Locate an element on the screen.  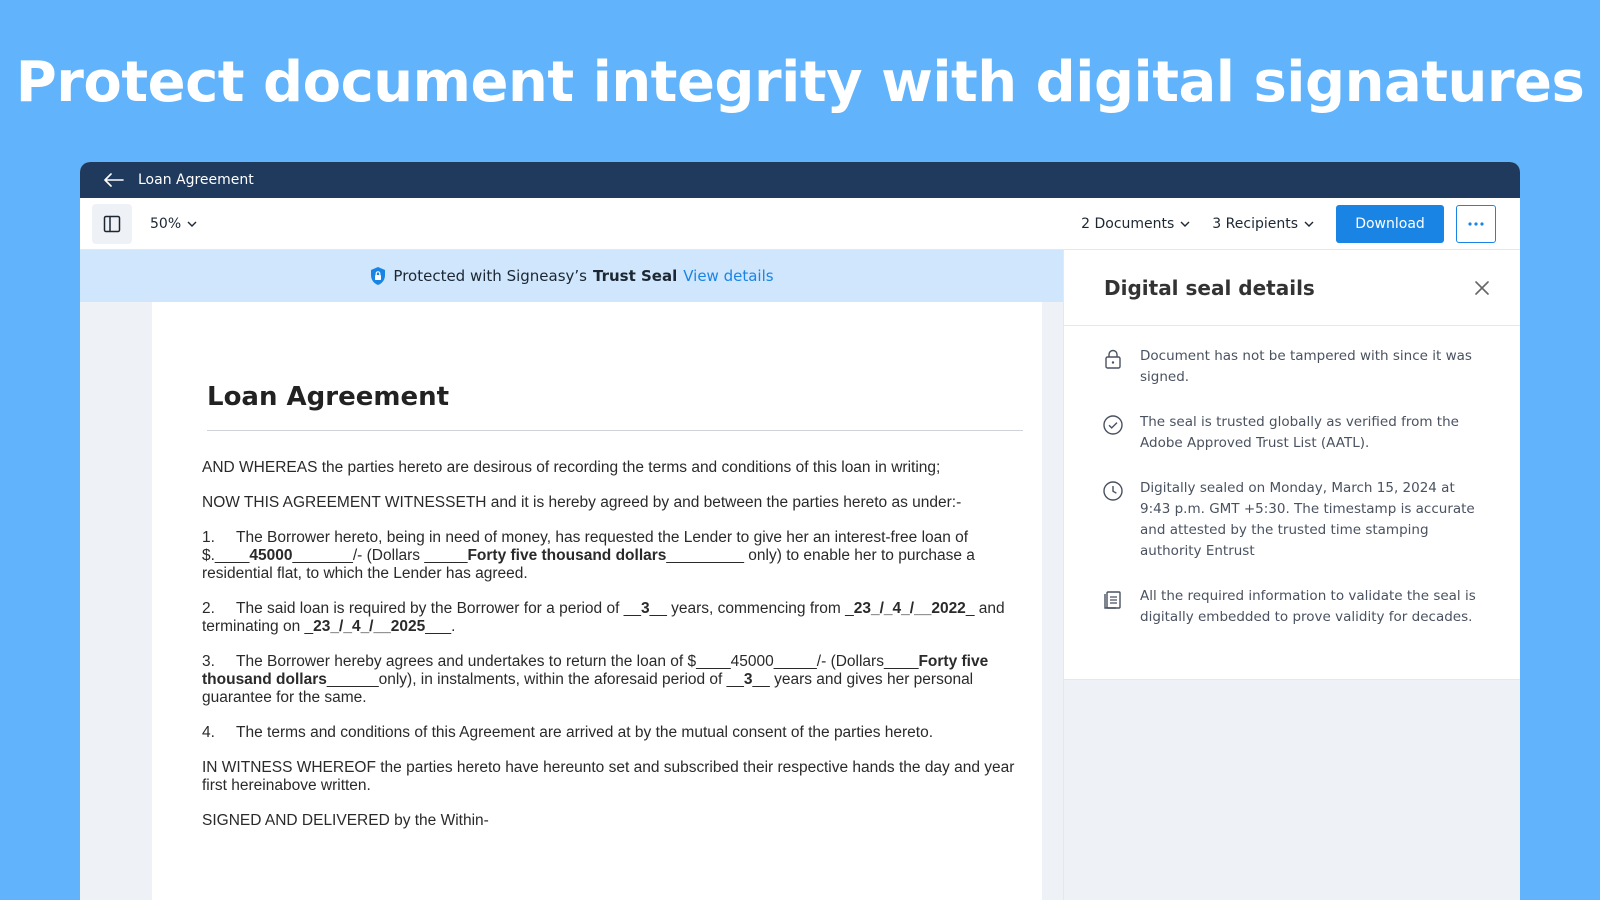
documents-label: 2 Documents is located at coordinates (1128, 223).